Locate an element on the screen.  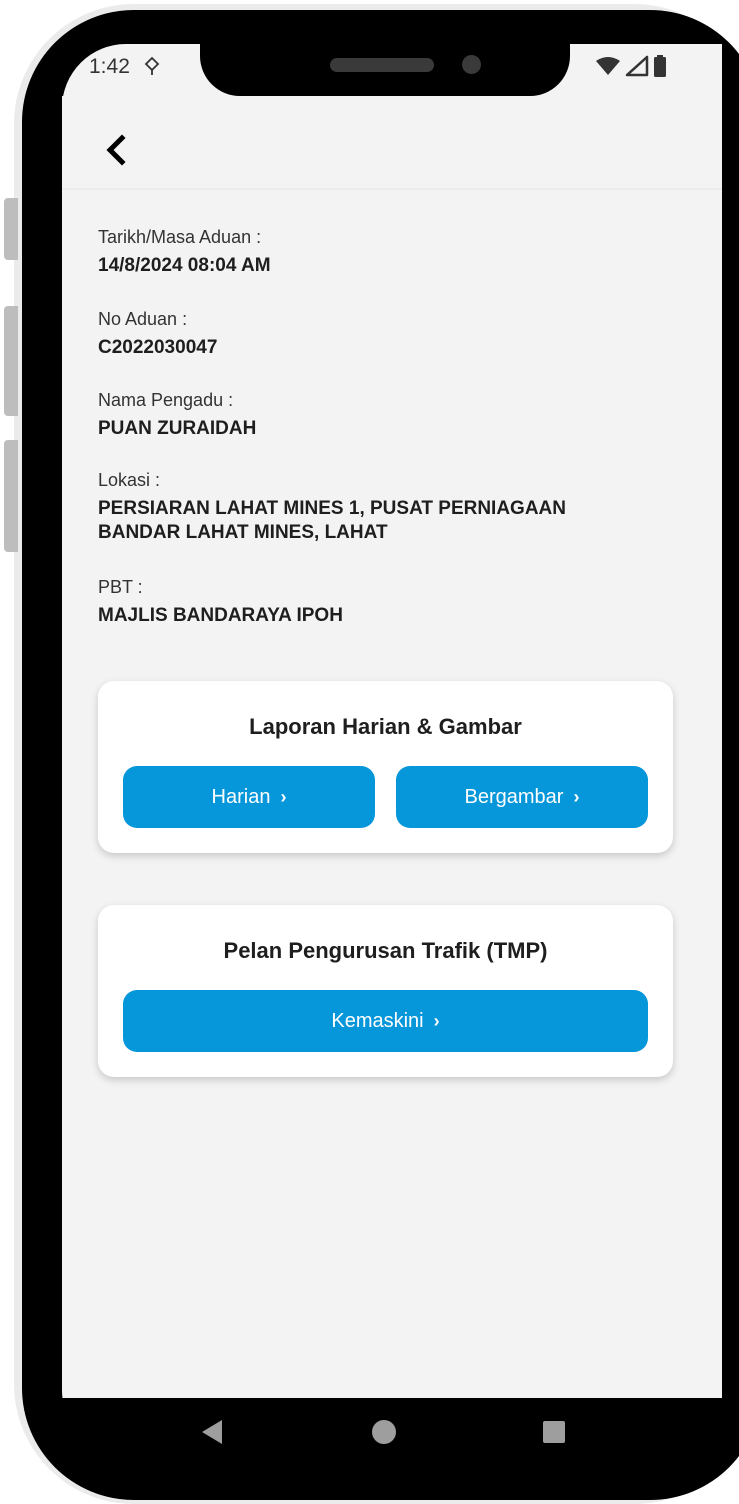
kemaskini-button-label: Kemaskini is located at coordinates (377, 1020).